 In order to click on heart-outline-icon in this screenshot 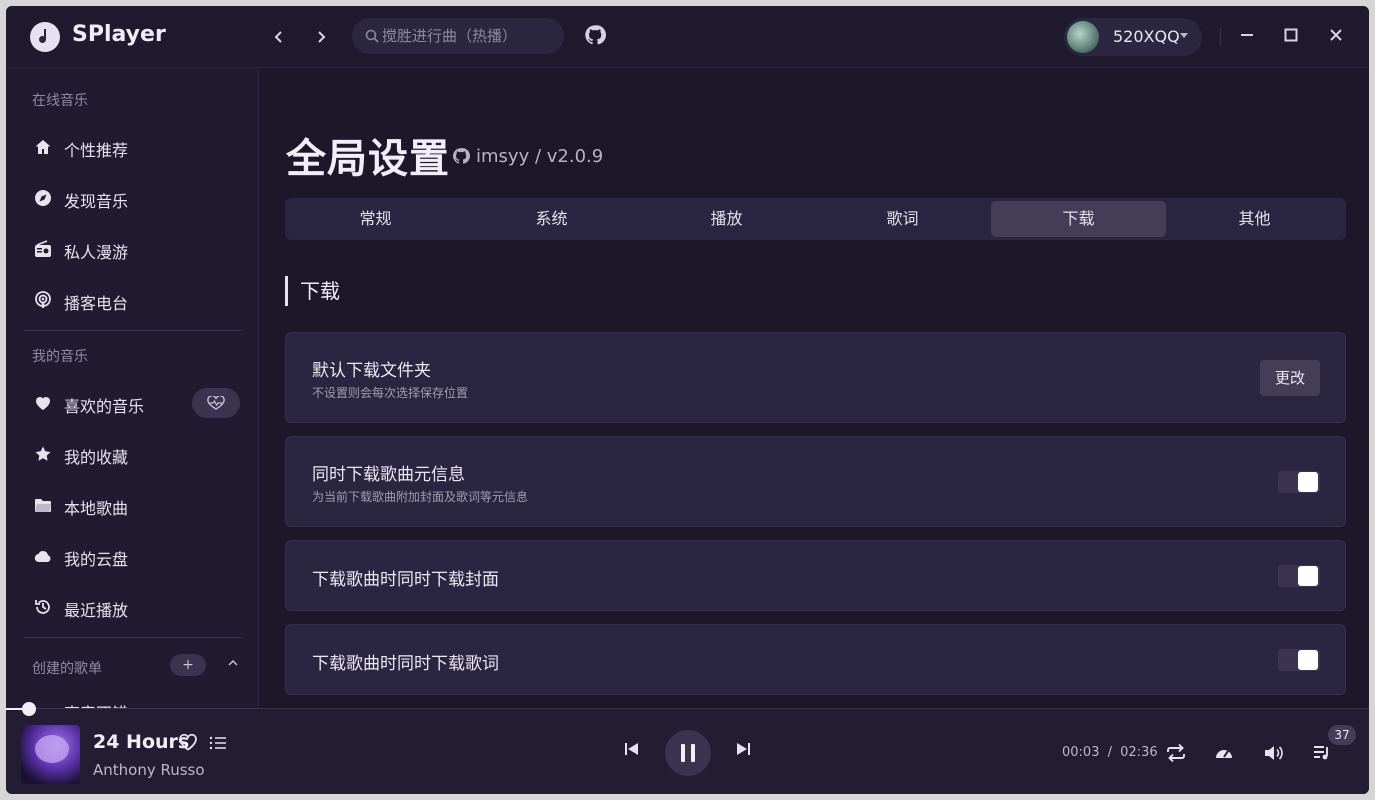, I will do `click(188, 742)`.